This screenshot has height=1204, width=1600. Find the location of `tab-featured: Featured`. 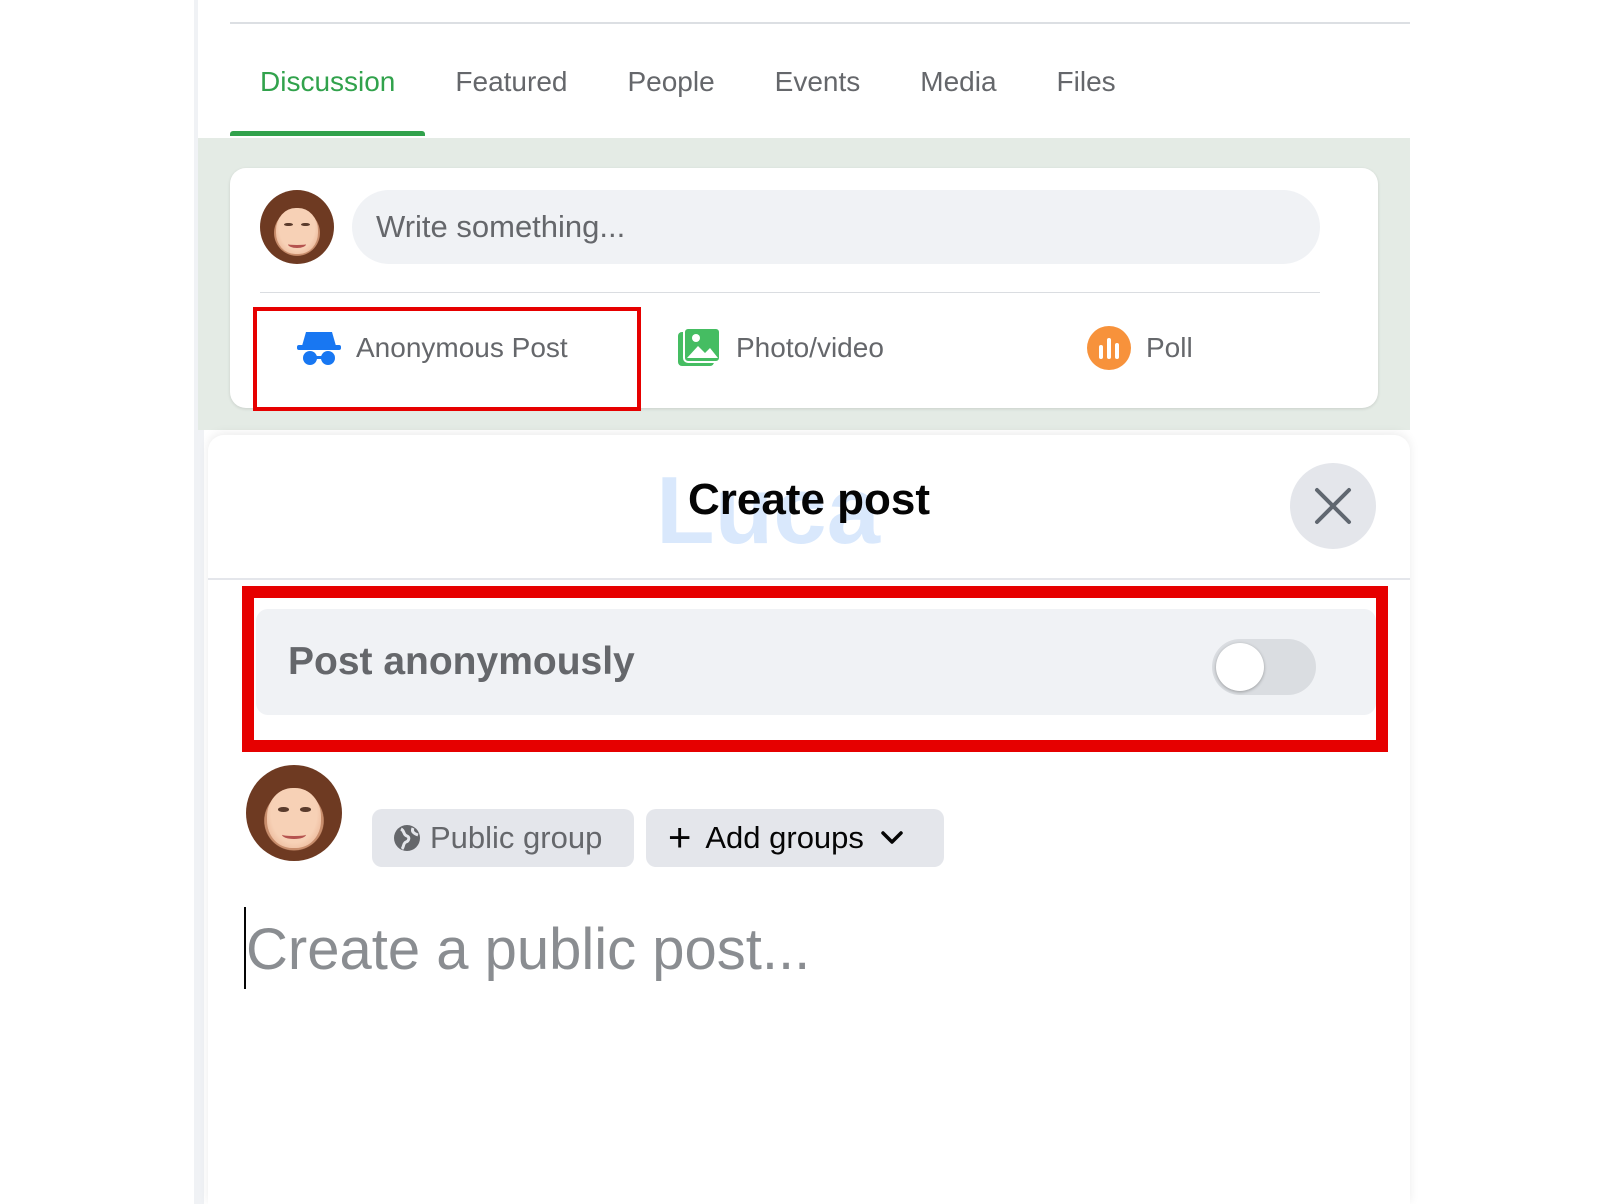

tab-featured: Featured is located at coordinates (511, 88).